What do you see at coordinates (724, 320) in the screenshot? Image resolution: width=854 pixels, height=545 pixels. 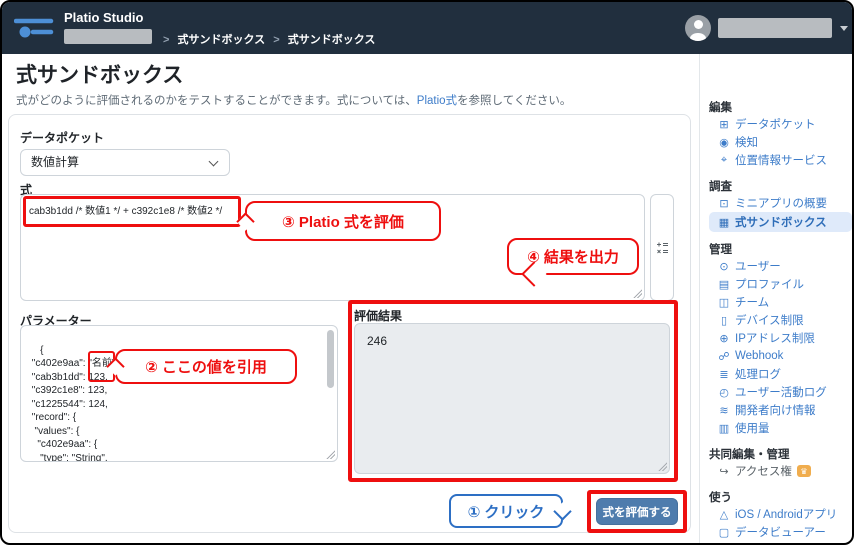 I see `device-icon: ▯` at bounding box center [724, 320].